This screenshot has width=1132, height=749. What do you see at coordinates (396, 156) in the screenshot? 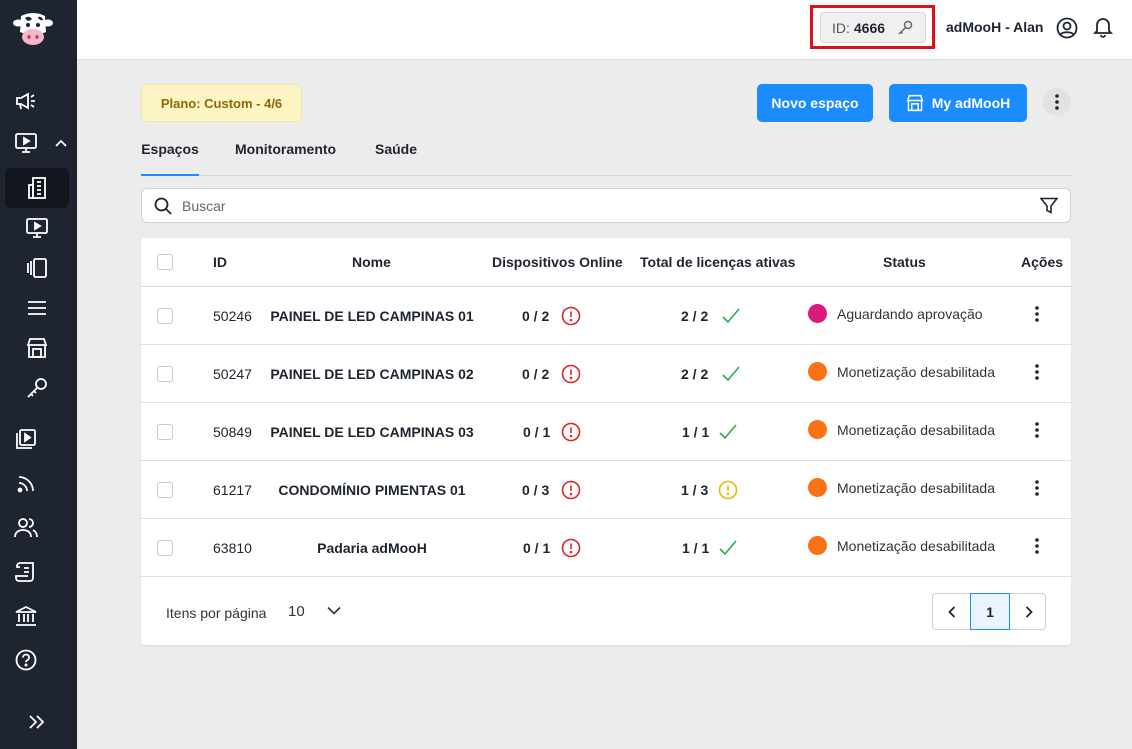
I see `tab-saude: Saúde` at bounding box center [396, 156].